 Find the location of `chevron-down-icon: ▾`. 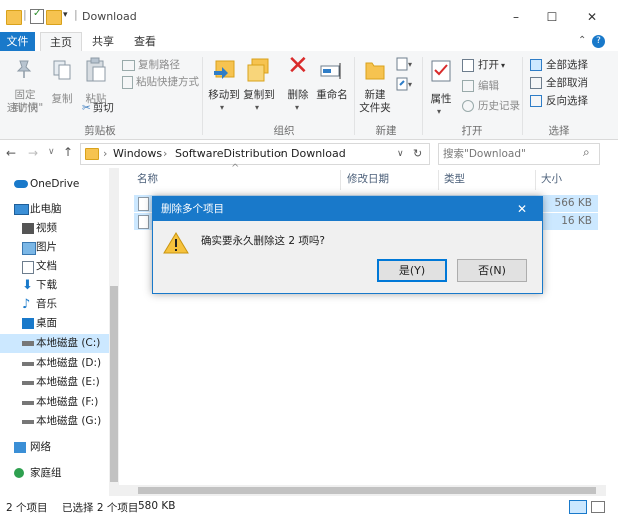

chevron-down-icon: ▾ is located at coordinates (222, 107).